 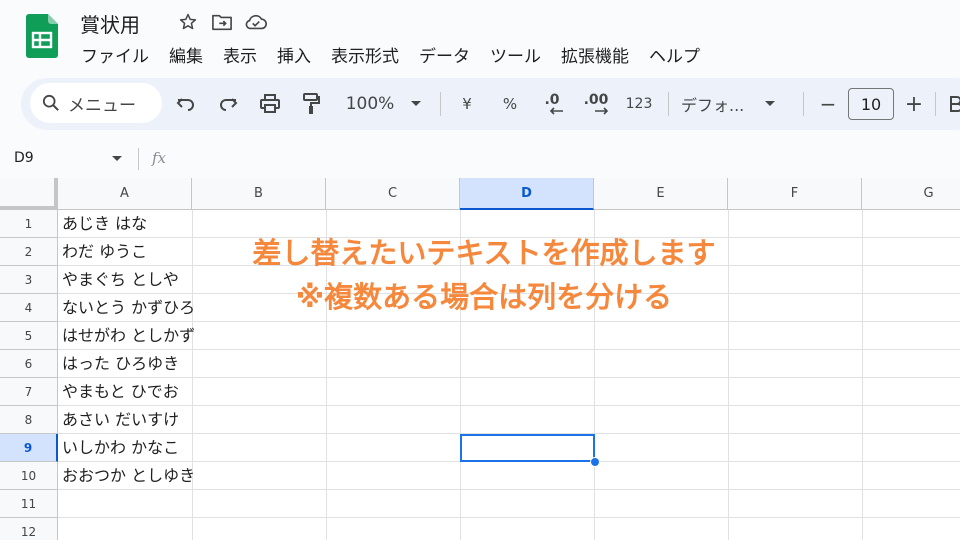 I want to click on fill-handle, so click(x=595, y=462).